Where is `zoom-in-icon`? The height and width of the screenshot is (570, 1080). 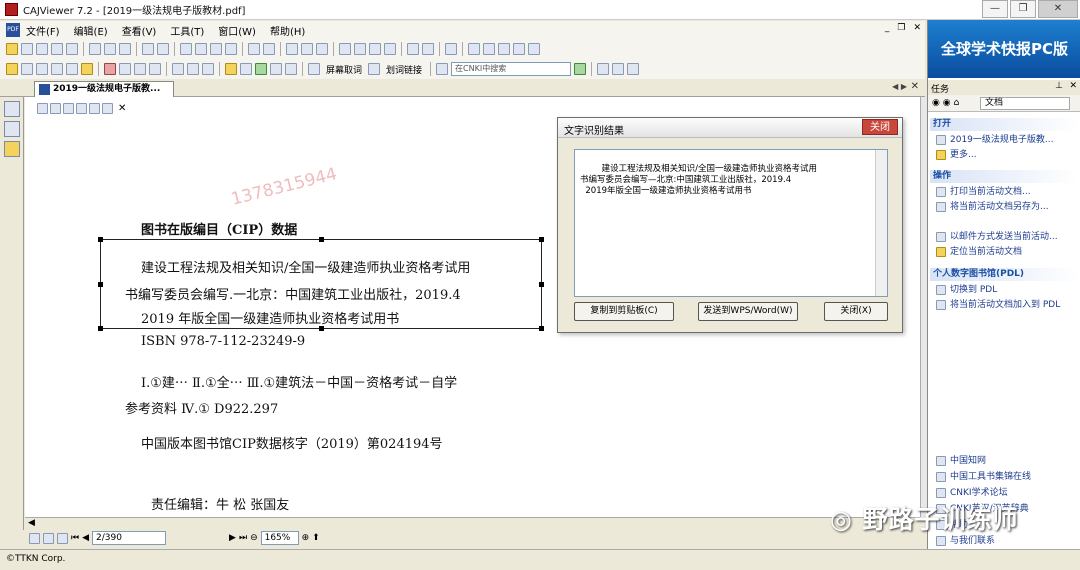
zoom-in-icon is located at coordinates (534, 49).